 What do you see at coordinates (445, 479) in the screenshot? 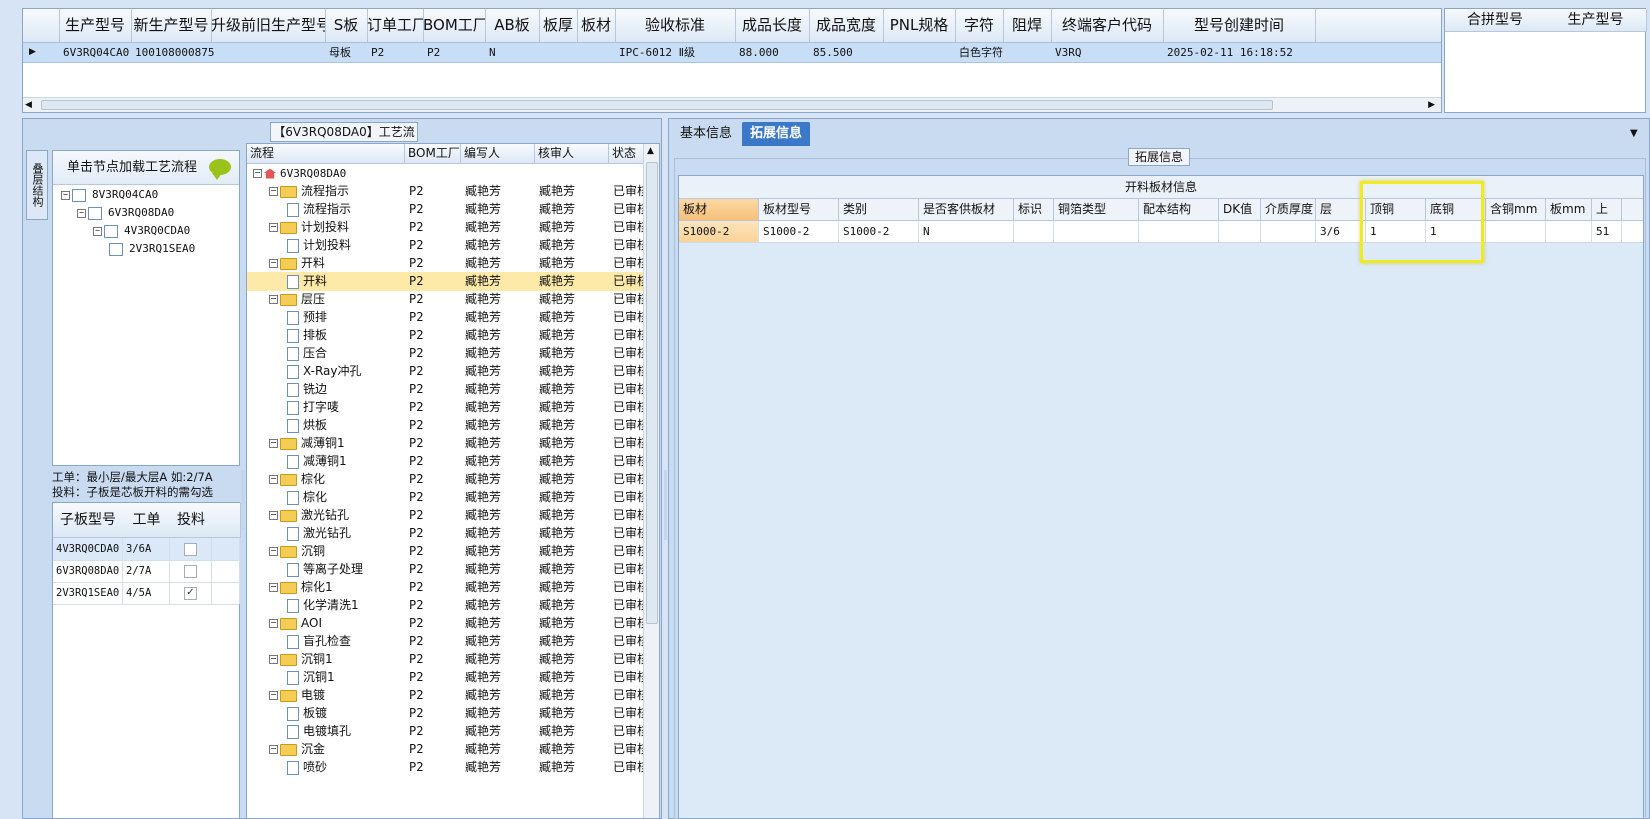
I see `table-row: − 棕化 P2 臧艳芳 臧艳芳 已审核` at bounding box center [445, 479].